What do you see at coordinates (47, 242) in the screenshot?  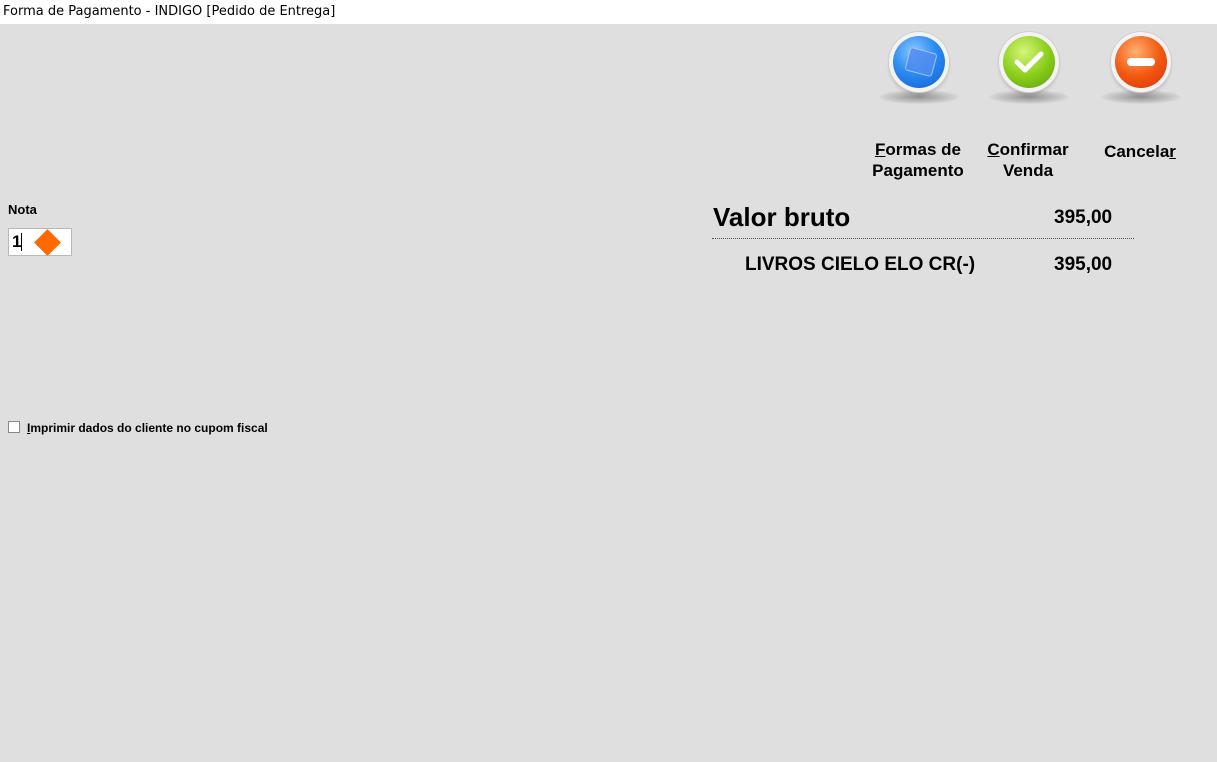 I see `diamond-icon` at bounding box center [47, 242].